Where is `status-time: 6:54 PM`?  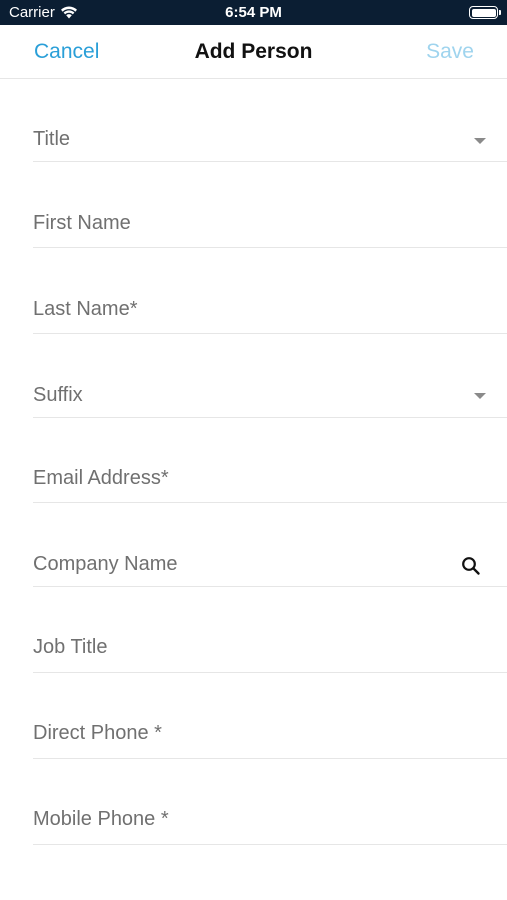
status-time: 6:54 PM is located at coordinates (253, 12).